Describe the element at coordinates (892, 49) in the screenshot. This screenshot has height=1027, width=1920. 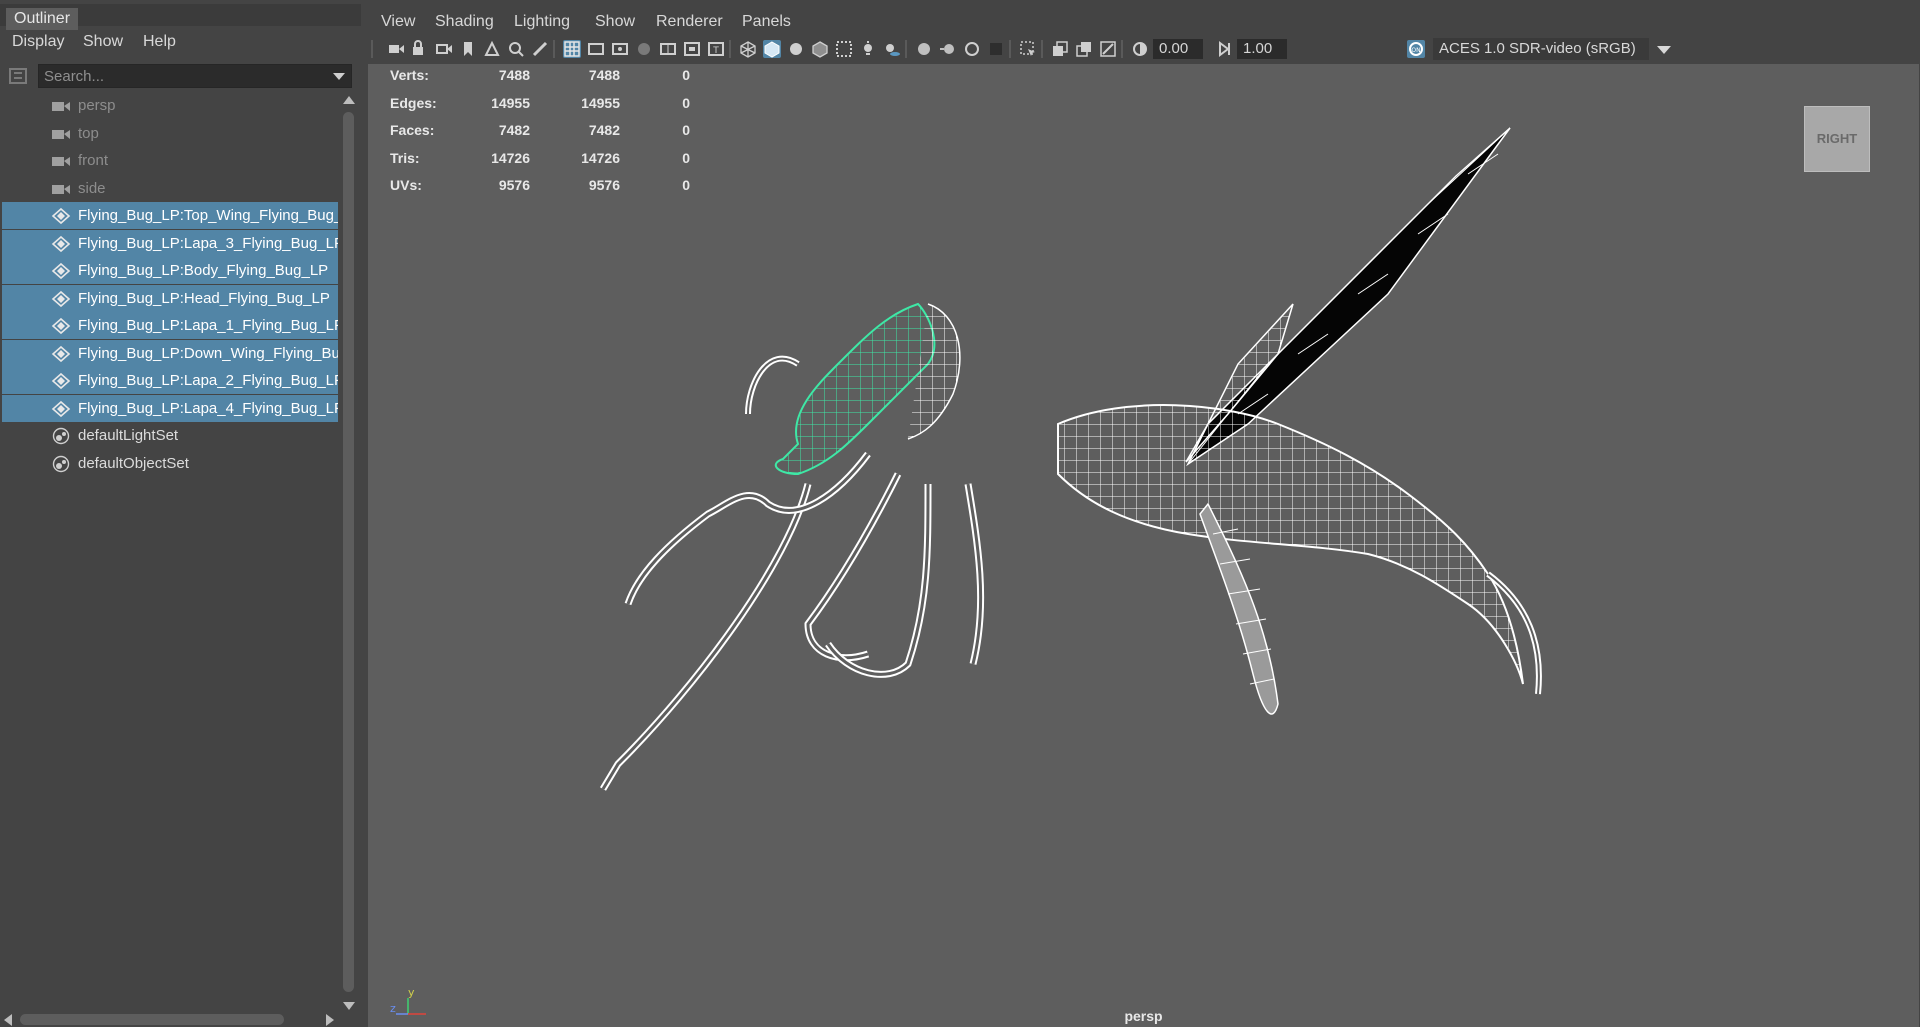
I see `shadows-icon` at that location.